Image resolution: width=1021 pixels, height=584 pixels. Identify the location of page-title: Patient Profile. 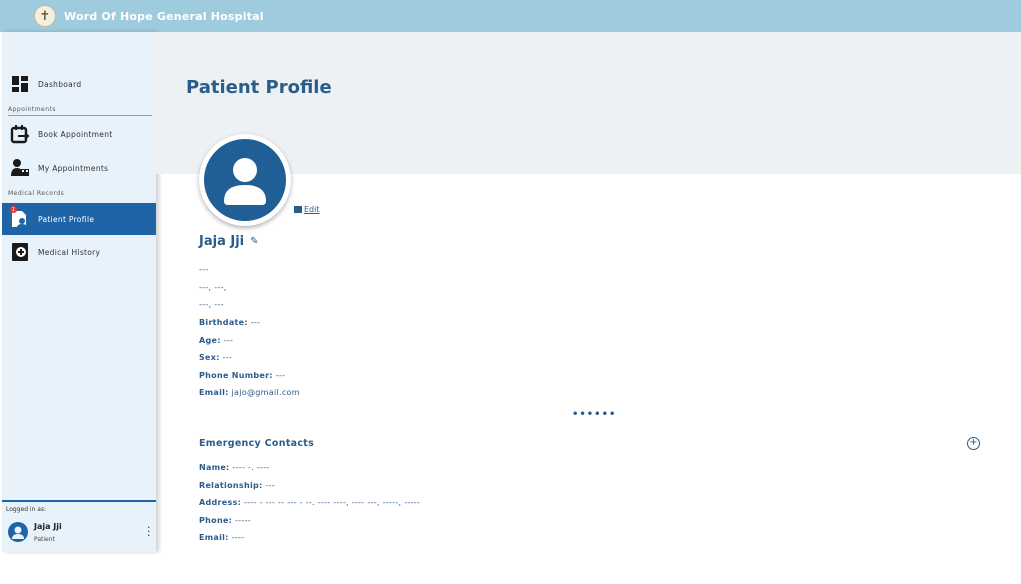
(259, 87).